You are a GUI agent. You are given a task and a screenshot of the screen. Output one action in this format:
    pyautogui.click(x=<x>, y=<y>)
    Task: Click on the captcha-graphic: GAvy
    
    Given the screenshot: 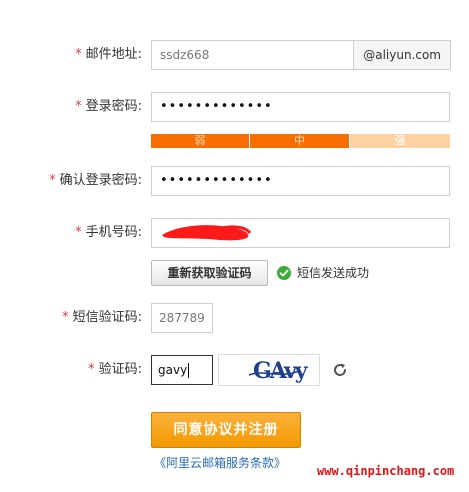 What is the action you would take?
    pyautogui.click(x=279, y=371)
    